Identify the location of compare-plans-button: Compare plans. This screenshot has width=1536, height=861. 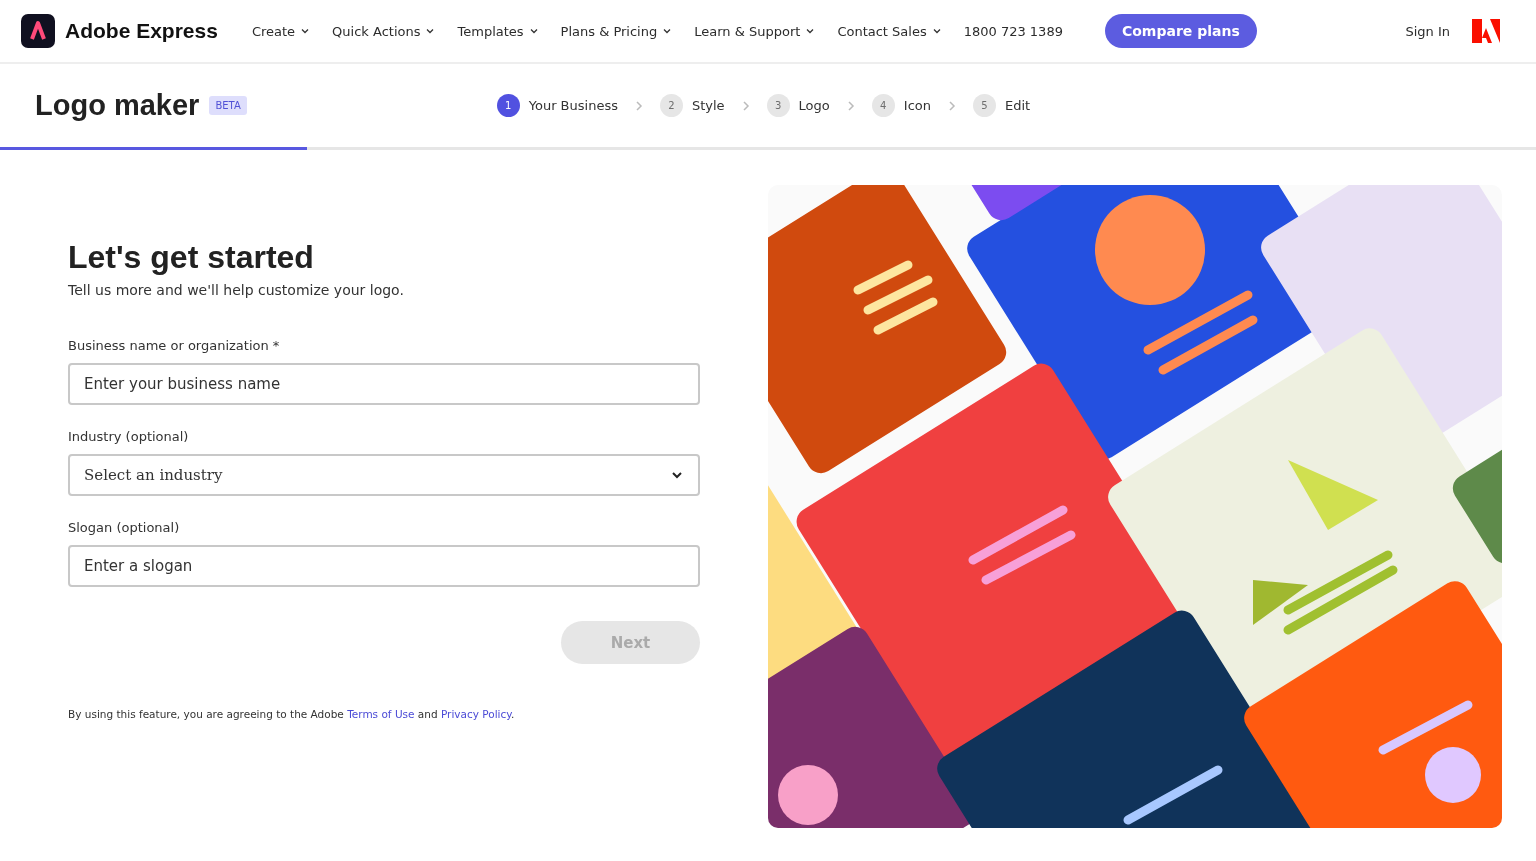
(1180, 31).